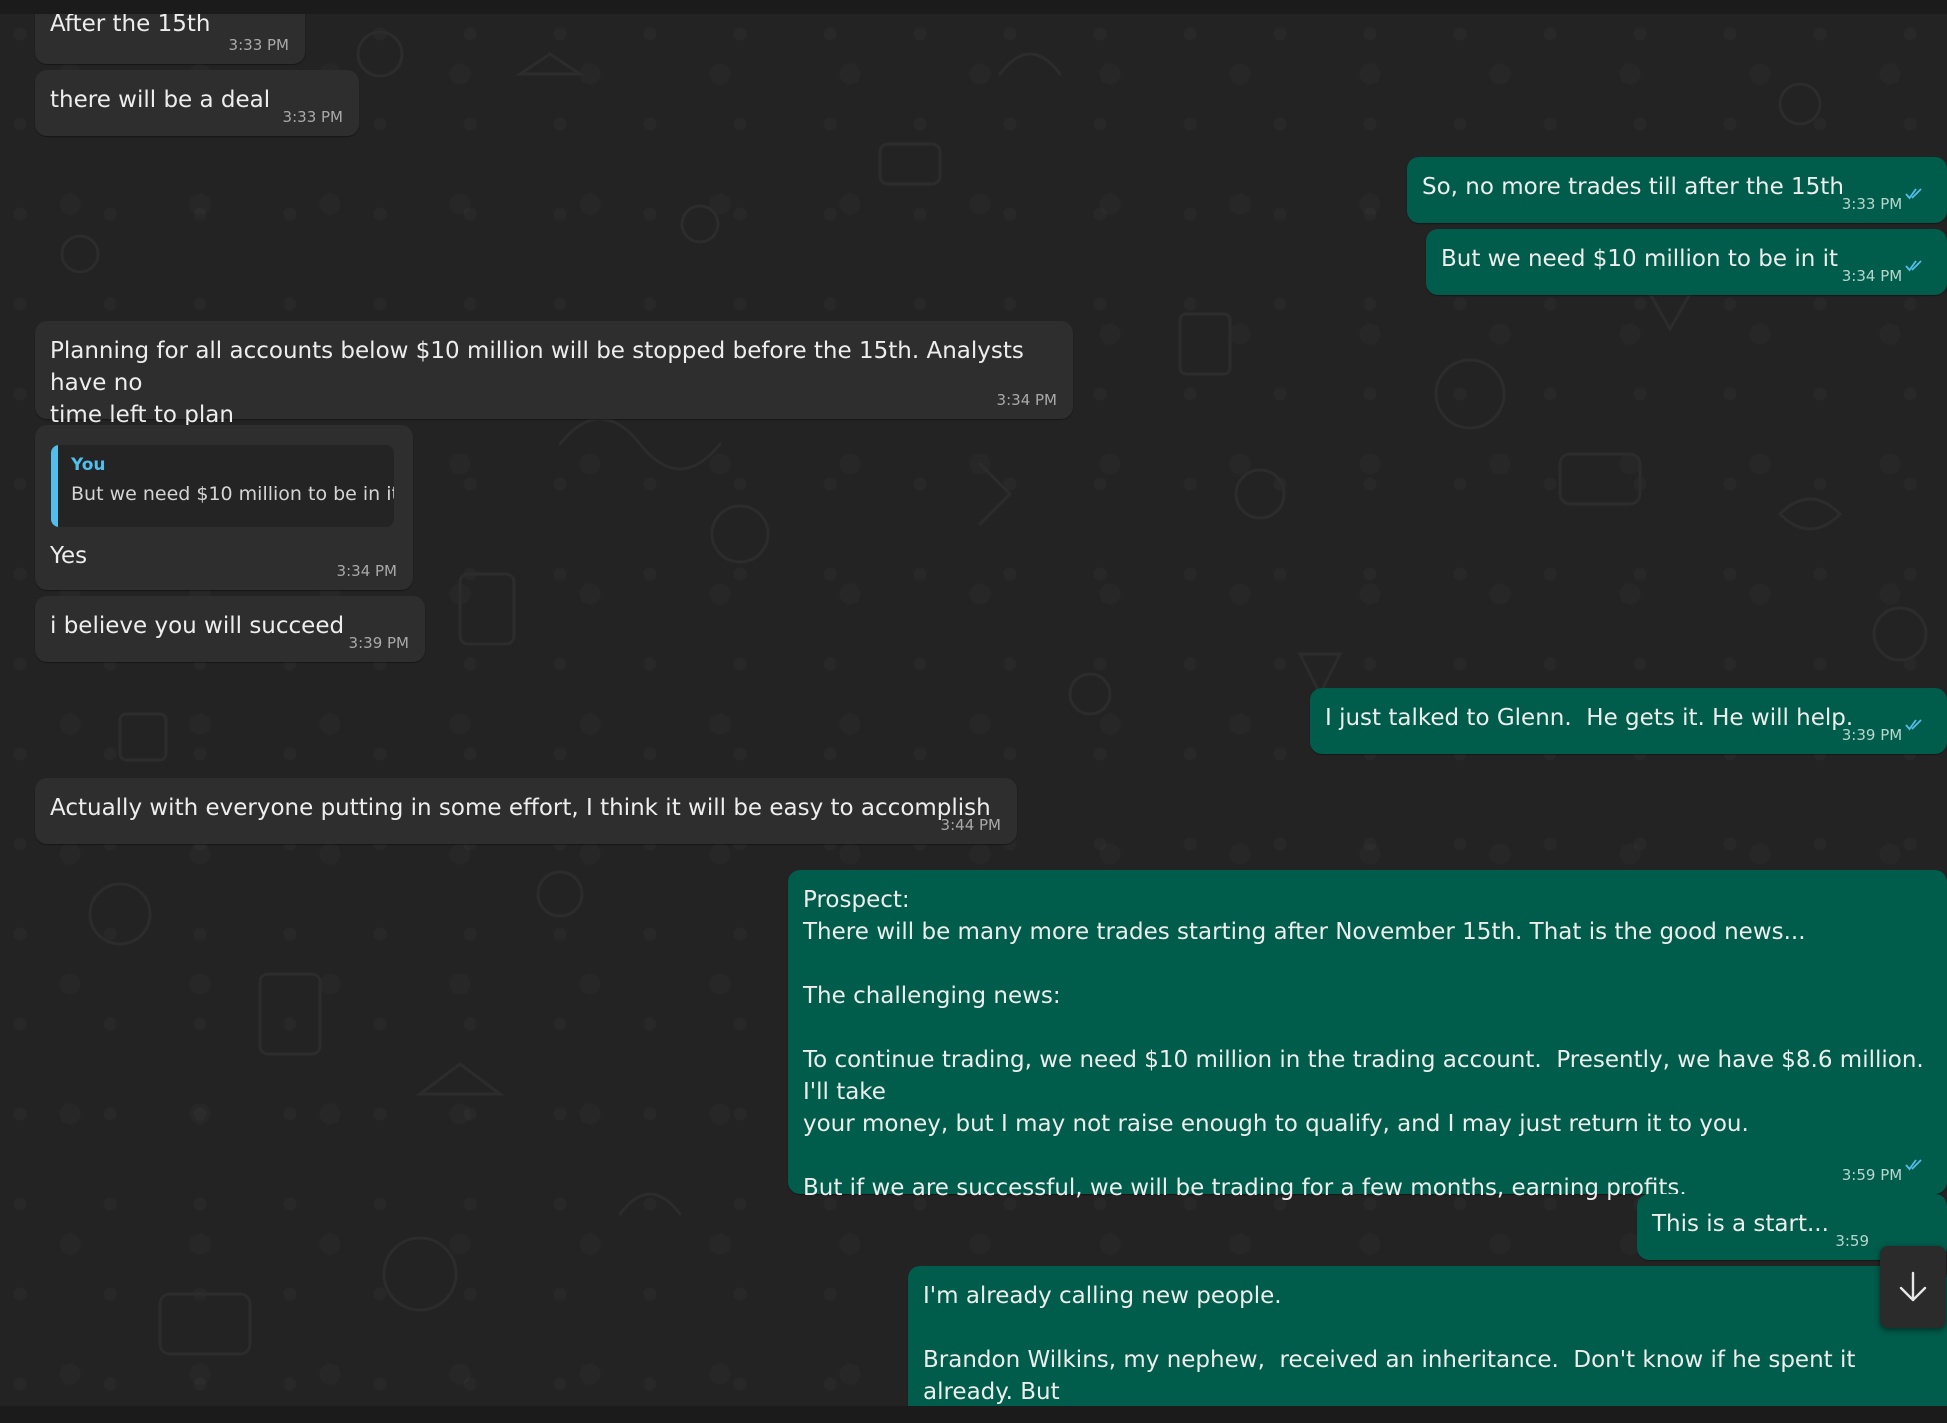 Image resolution: width=1947 pixels, height=1423 pixels. I want to click on message-text: i believe you will succeed, so click(197, 626).